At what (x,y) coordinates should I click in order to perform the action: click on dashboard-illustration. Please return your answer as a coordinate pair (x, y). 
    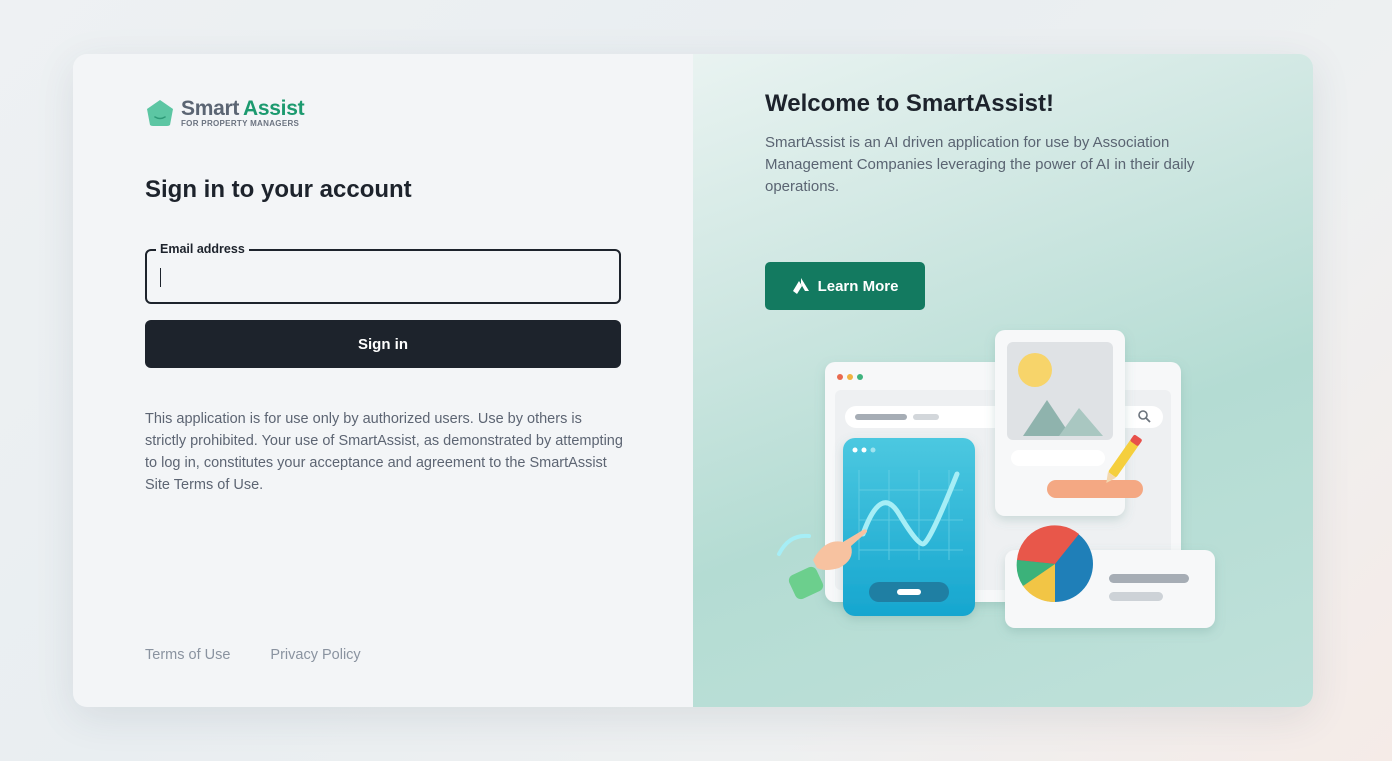
    Looking at the image, I should click on (996, 479).